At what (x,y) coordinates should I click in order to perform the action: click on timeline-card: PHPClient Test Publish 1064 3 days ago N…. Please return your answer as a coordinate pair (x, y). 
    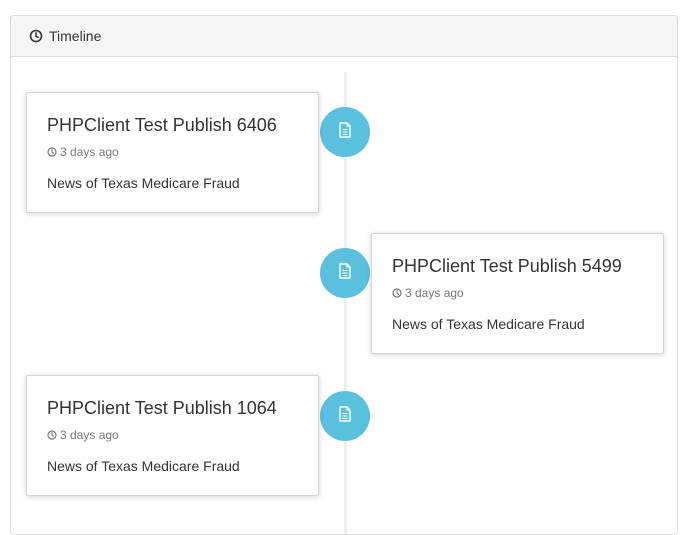
    Looking at the image, I should click on (172, 435).